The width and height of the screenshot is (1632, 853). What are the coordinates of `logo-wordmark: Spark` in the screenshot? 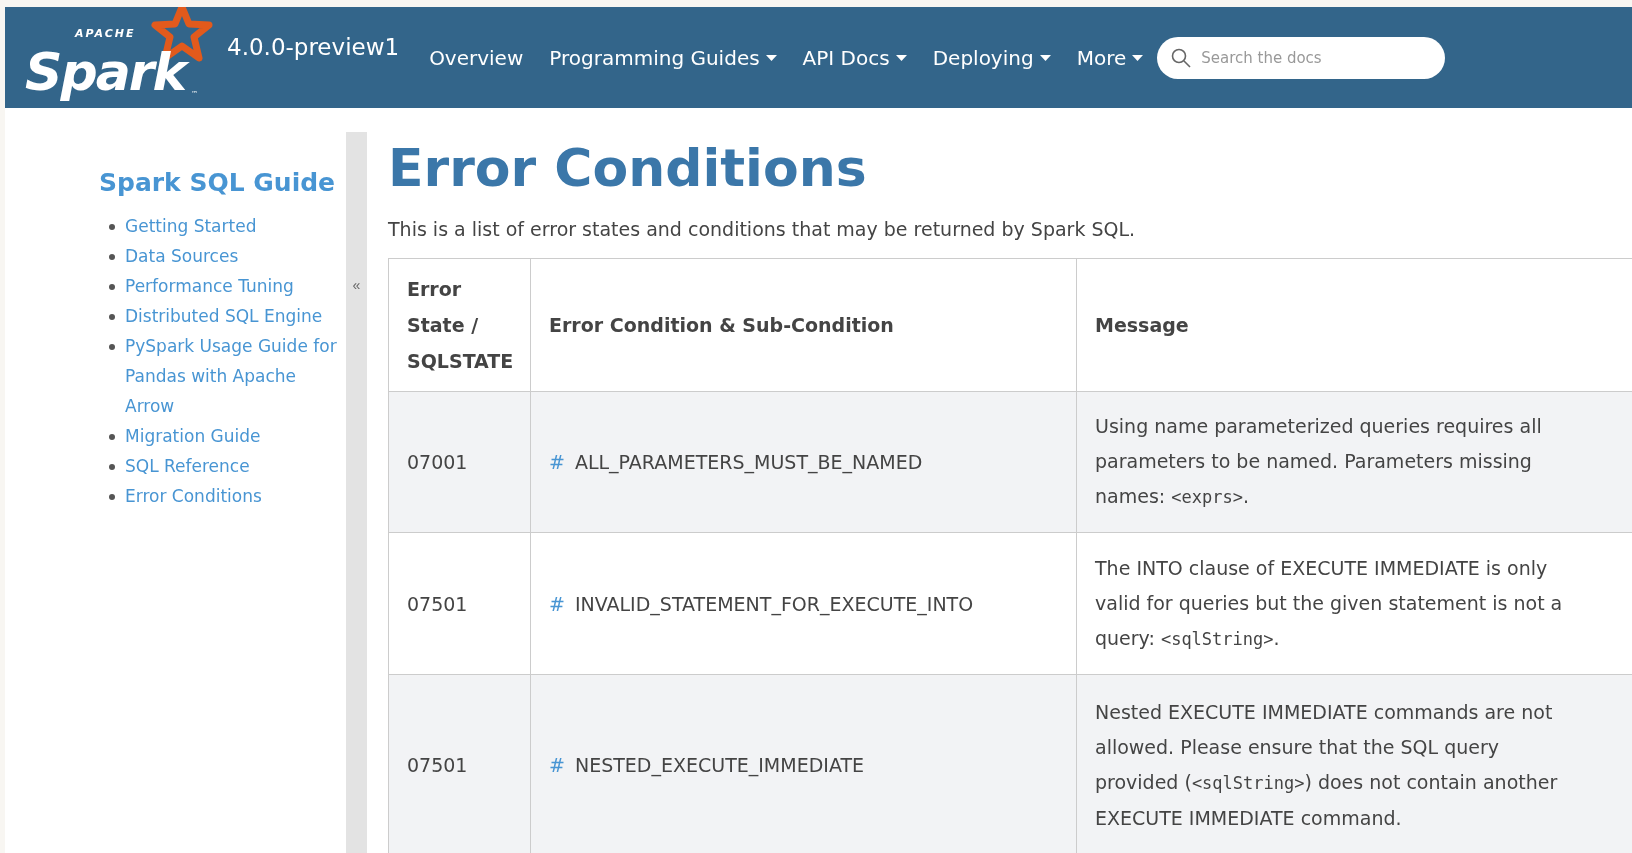 It's located at (109, 72).